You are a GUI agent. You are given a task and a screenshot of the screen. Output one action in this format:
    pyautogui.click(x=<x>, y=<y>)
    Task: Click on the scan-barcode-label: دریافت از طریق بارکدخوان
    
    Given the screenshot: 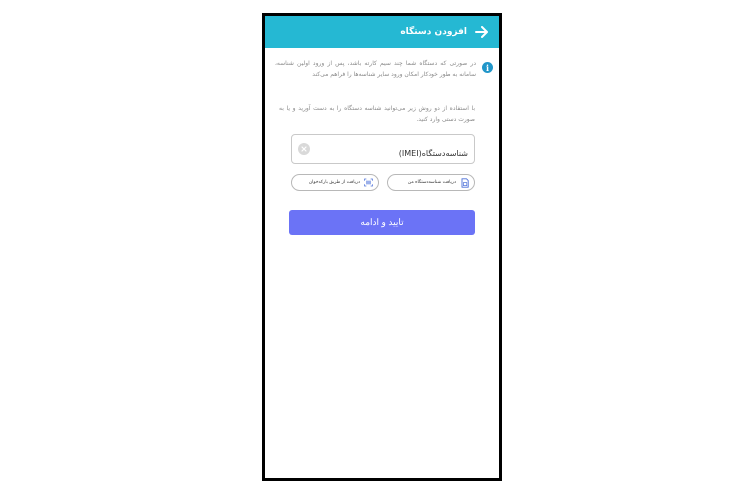 What is the action you would take?
    pyautogui.click(x=334, y=182)
    